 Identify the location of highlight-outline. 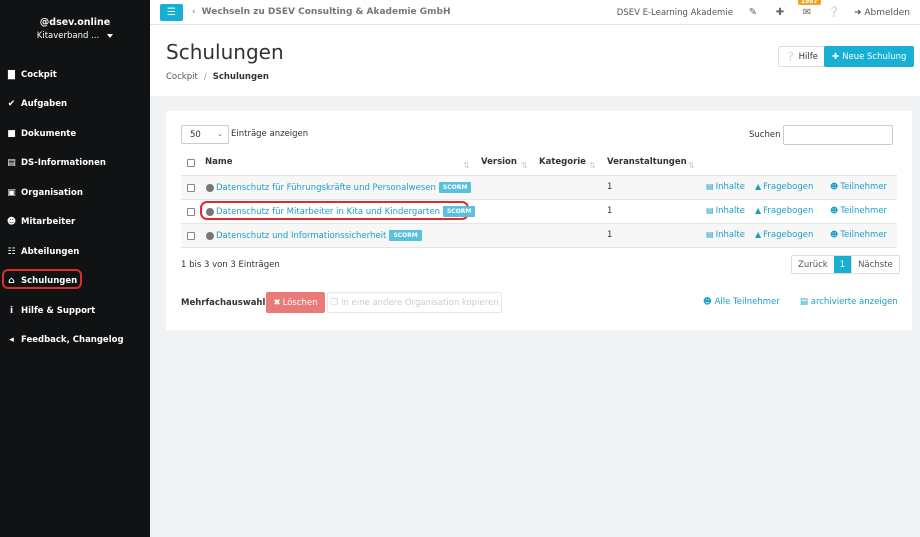
(42, 278).